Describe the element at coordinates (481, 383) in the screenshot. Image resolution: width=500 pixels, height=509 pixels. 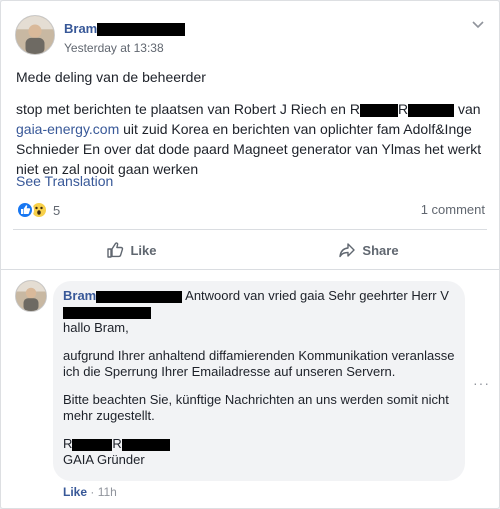
I see `more-dots-icon: ···` at that location.